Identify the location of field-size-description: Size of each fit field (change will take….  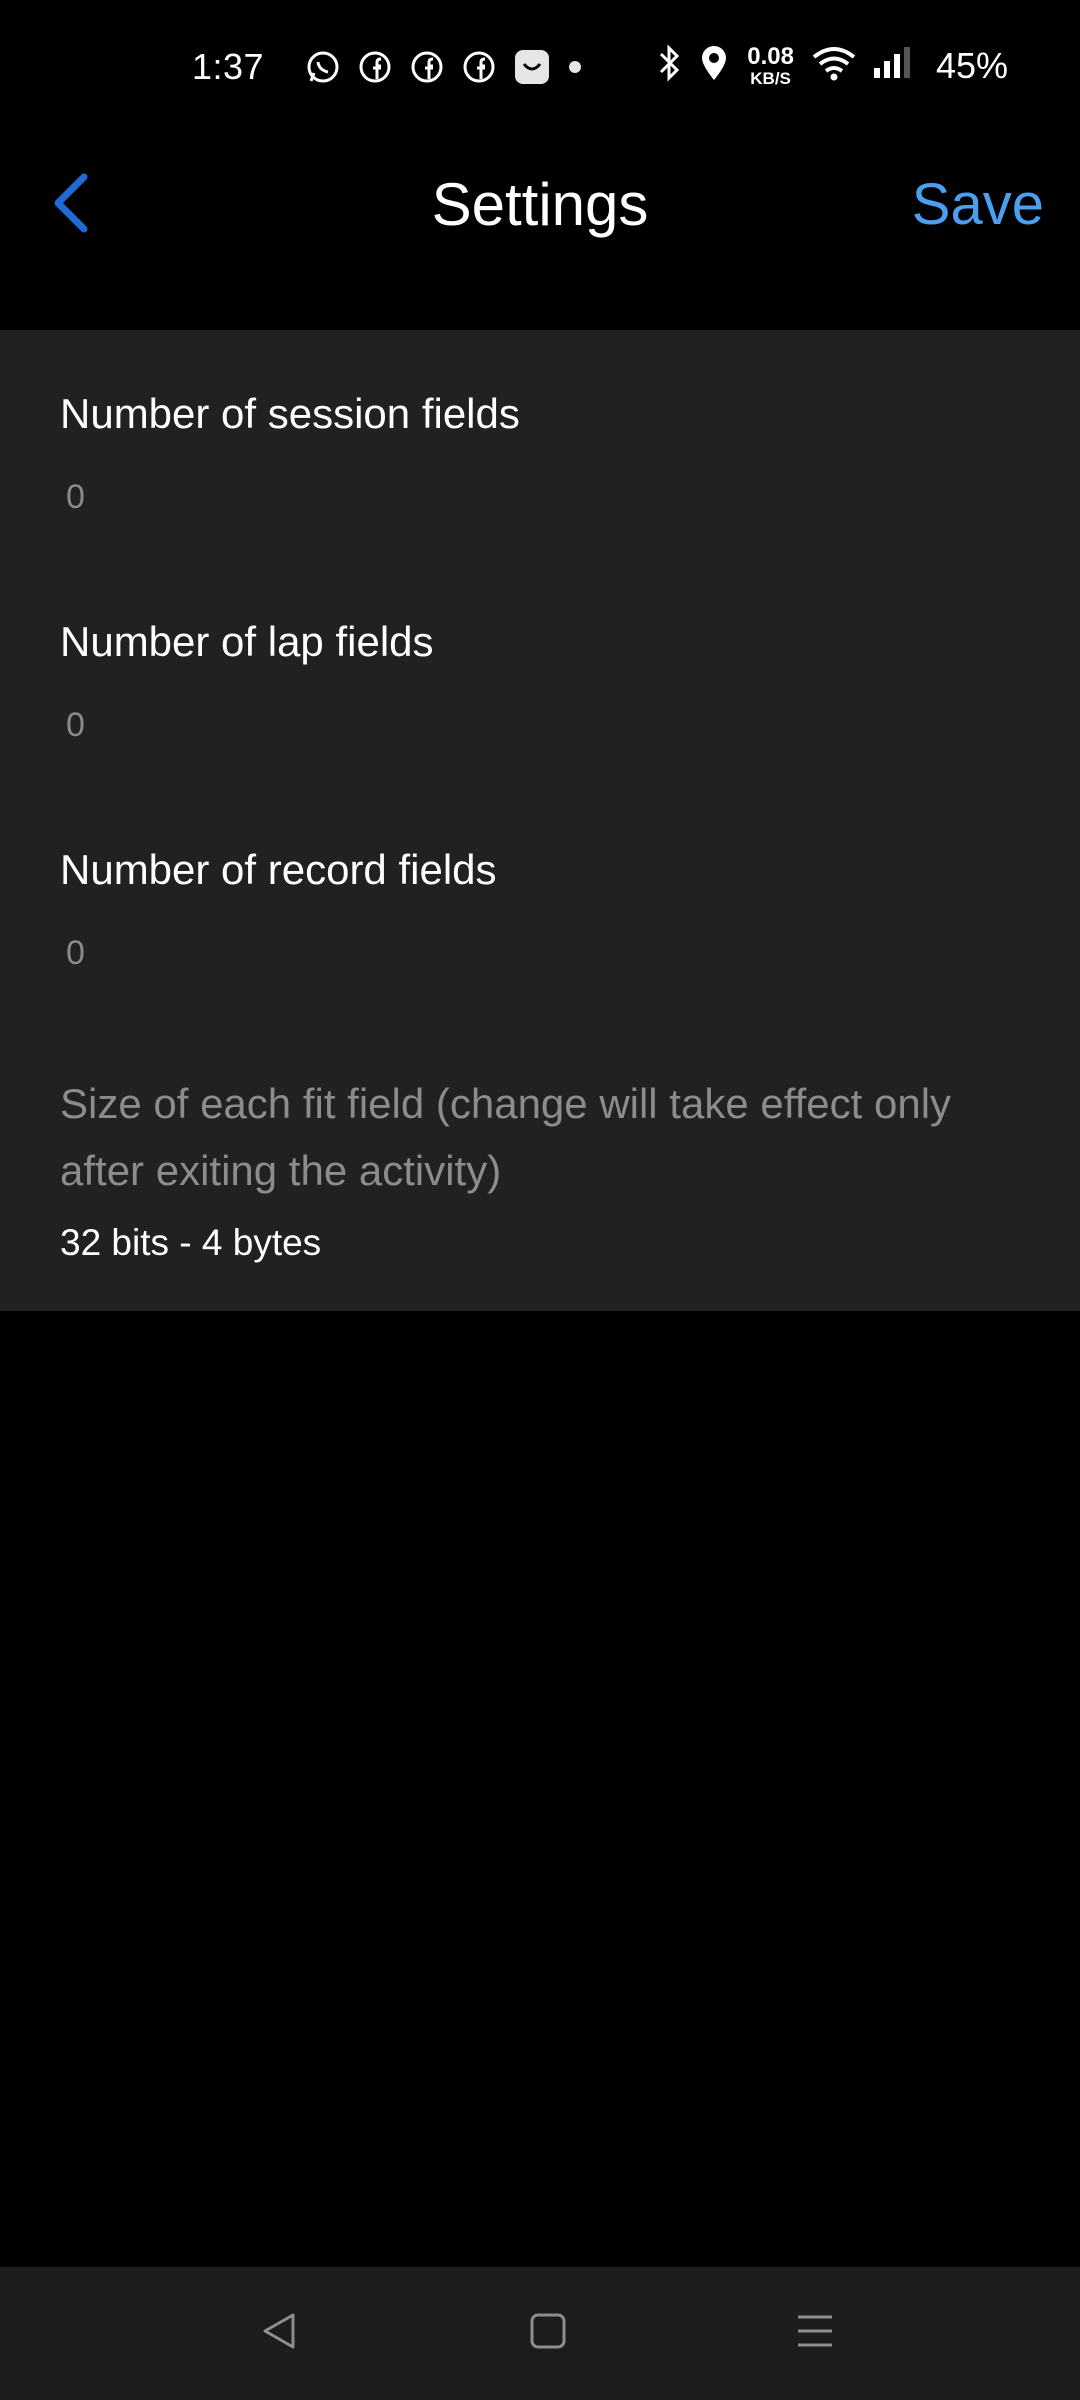
(506, 1137).